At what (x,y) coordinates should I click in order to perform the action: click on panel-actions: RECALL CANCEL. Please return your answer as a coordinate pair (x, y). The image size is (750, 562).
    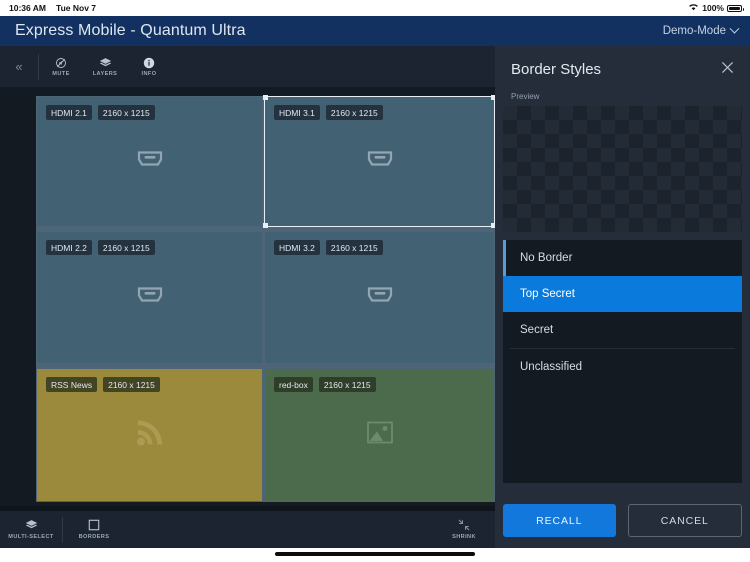
    Looking at the image, I should click on (622, 520).